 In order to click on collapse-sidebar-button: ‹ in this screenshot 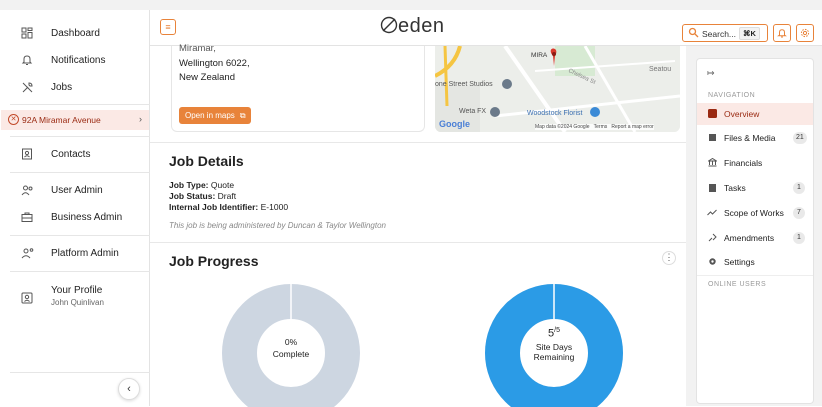, I will do `click(129, 389)`.